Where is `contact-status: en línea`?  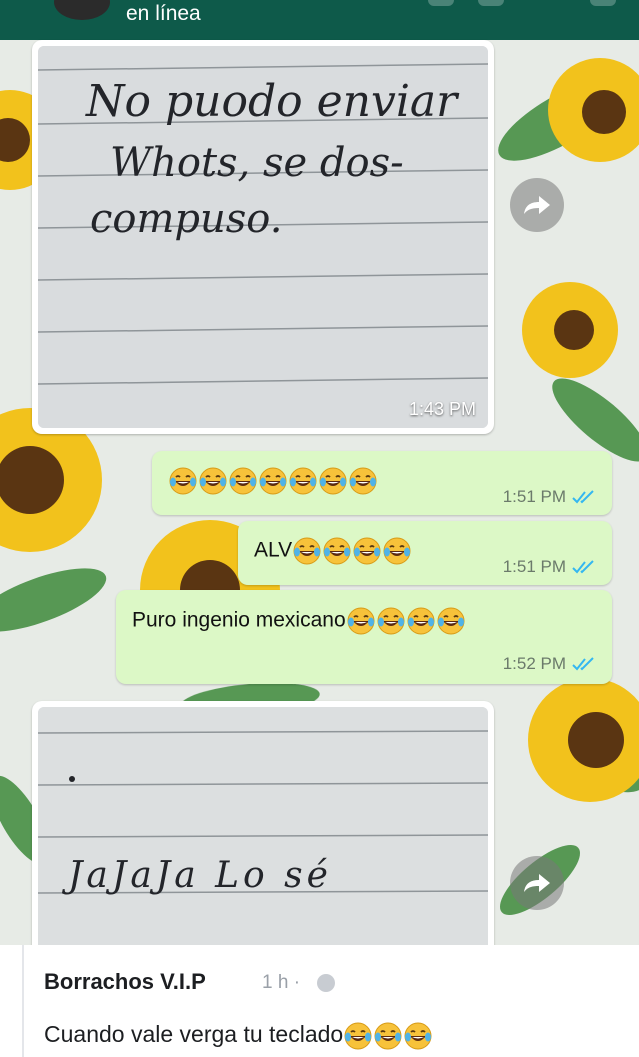
contact-status: en línea is located at coordinates (163, 13).